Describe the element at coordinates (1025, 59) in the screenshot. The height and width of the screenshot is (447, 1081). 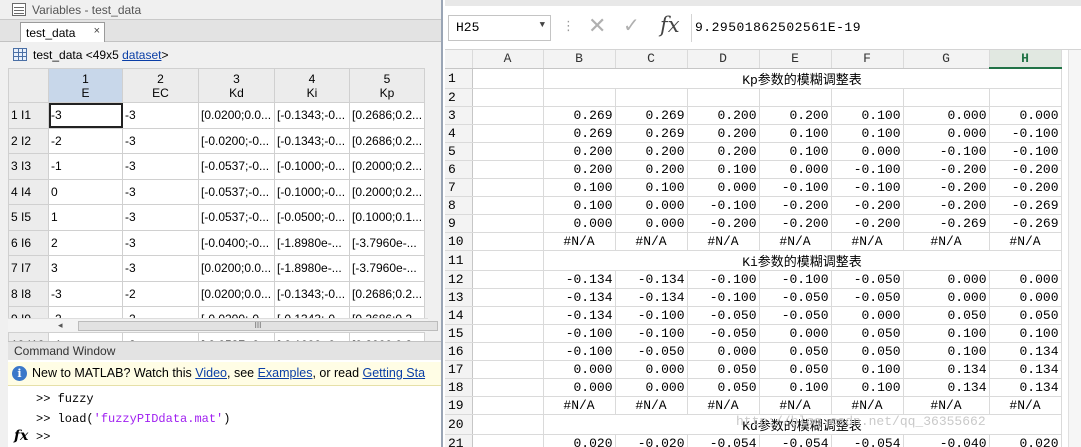
I see `column-header-selected: H` at that location.